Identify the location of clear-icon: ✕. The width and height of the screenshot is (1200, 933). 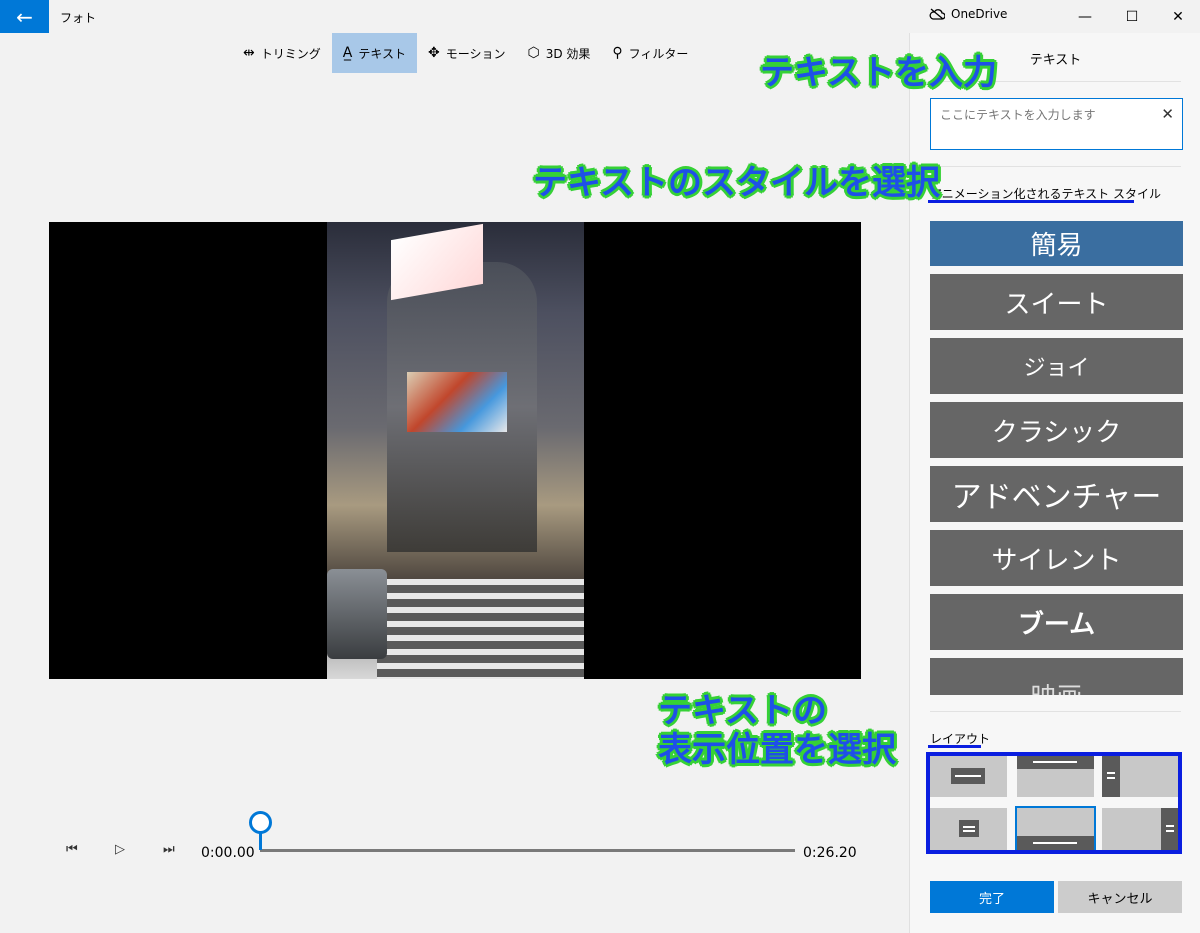
(1167, 114).